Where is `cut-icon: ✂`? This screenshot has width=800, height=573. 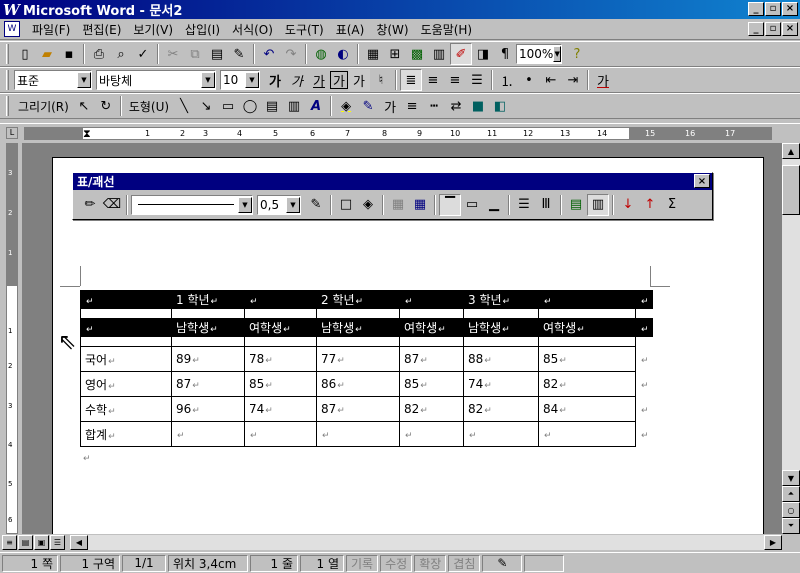
cut-icon: ✂ is located at coordinates (173, 54).